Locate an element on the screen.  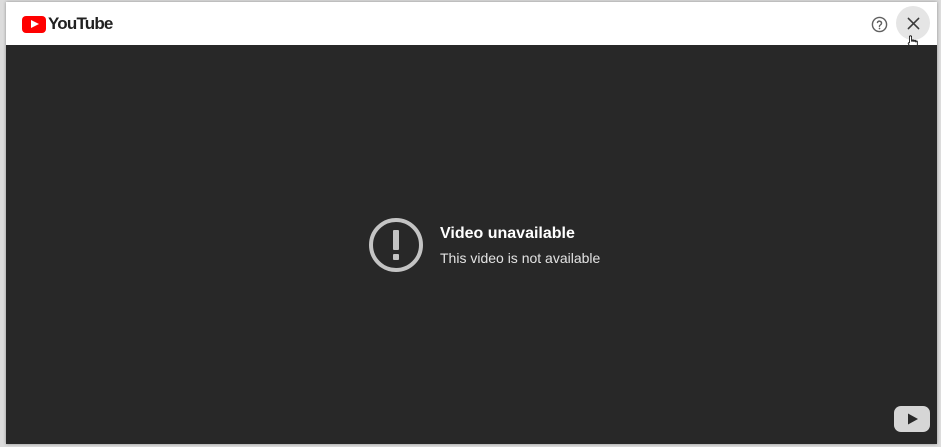
close-icon is located at coordinates (913, 23).